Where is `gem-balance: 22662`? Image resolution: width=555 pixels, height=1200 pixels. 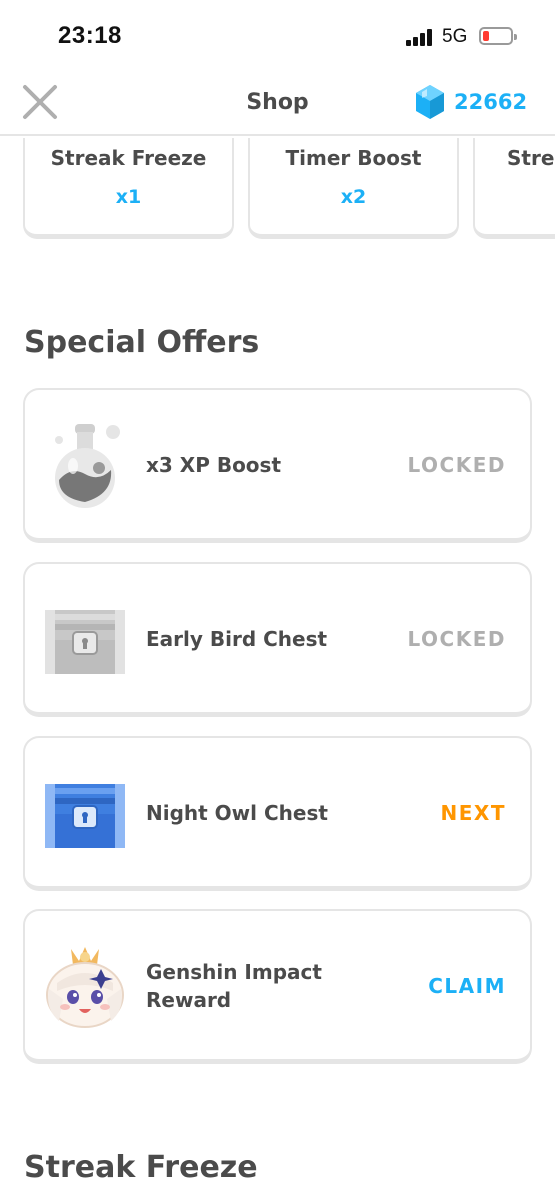
gem-balance: 22662 is located at coordinates (470, 102).